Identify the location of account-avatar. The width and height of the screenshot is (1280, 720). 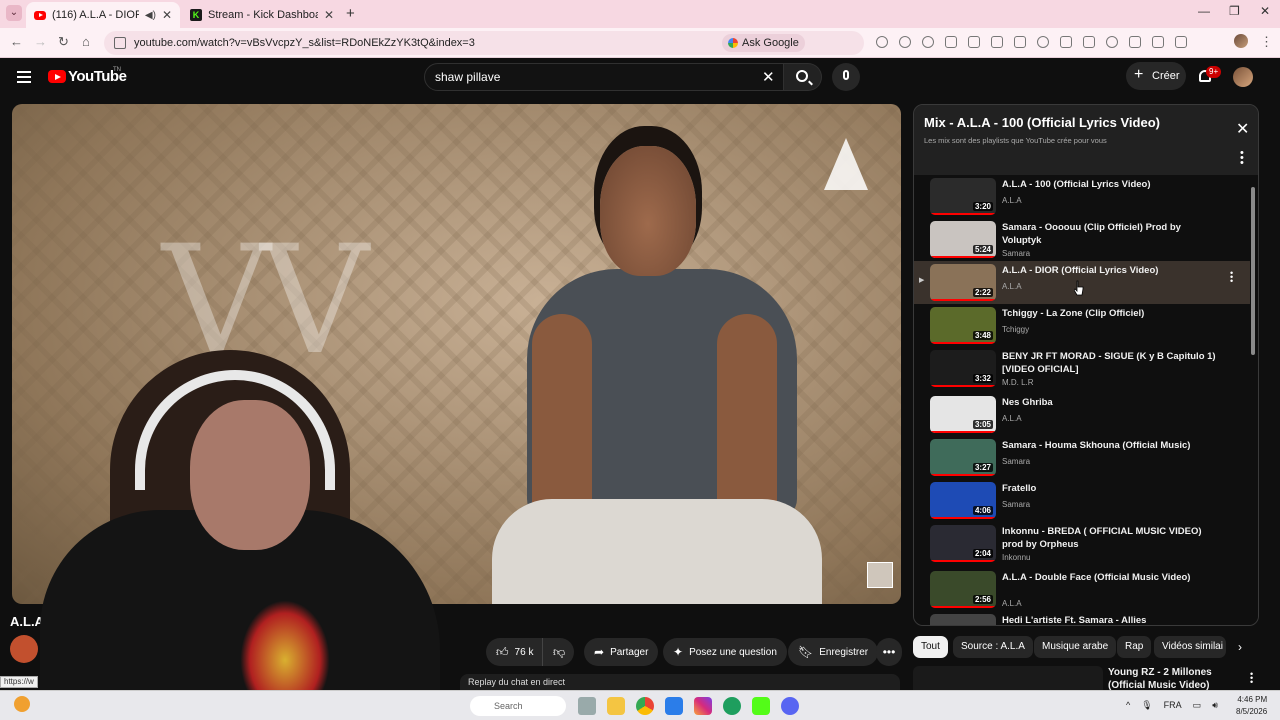
(1243, 77).